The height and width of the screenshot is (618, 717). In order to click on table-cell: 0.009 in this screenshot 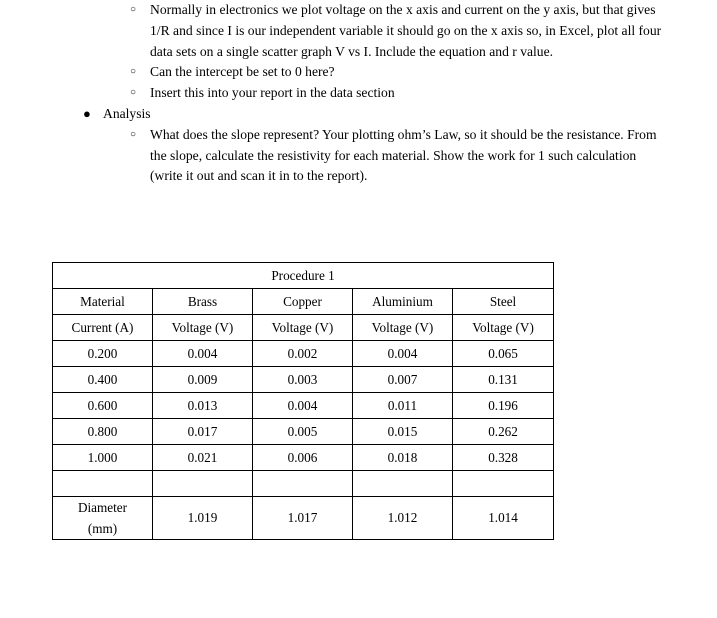, I will do `click(202, 379)`.